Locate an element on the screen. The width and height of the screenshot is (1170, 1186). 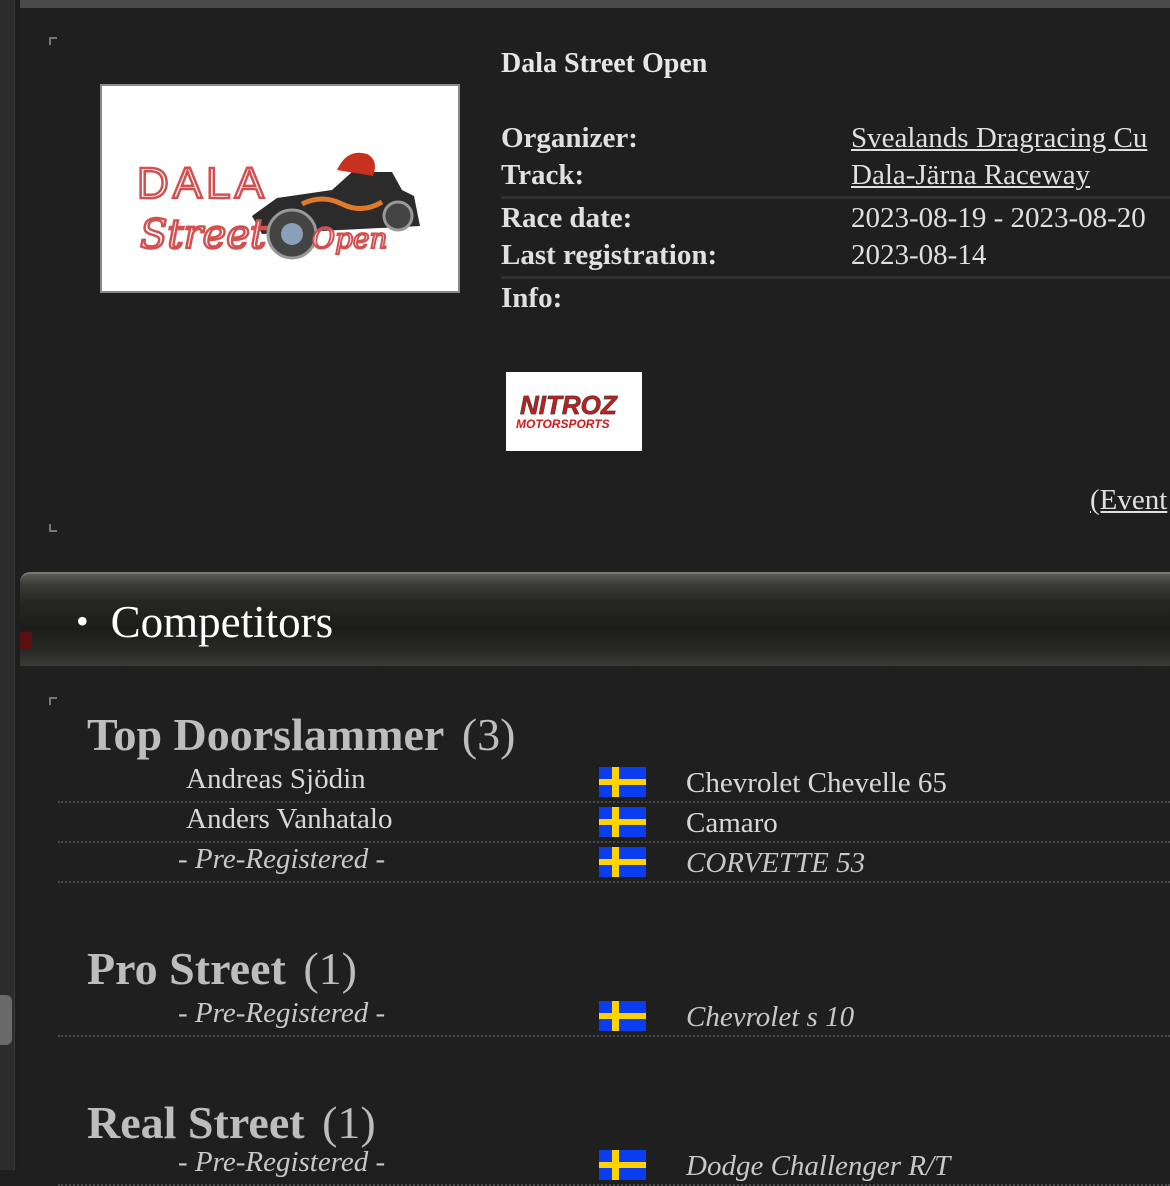
class-count: (3) is located at coordinates (488, 734).